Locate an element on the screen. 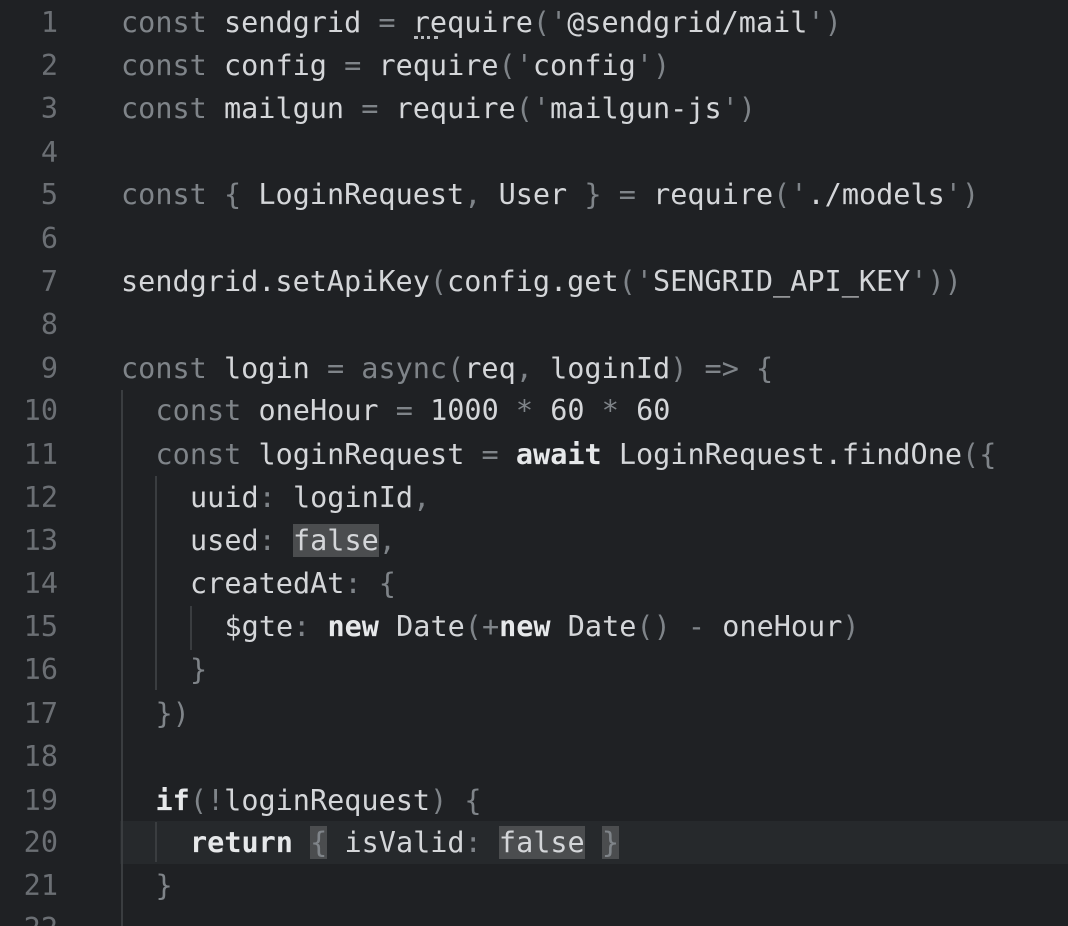 The width and height of the screenshot is (1068, 926). line-number: 9 is located at coordinates (29, 368).